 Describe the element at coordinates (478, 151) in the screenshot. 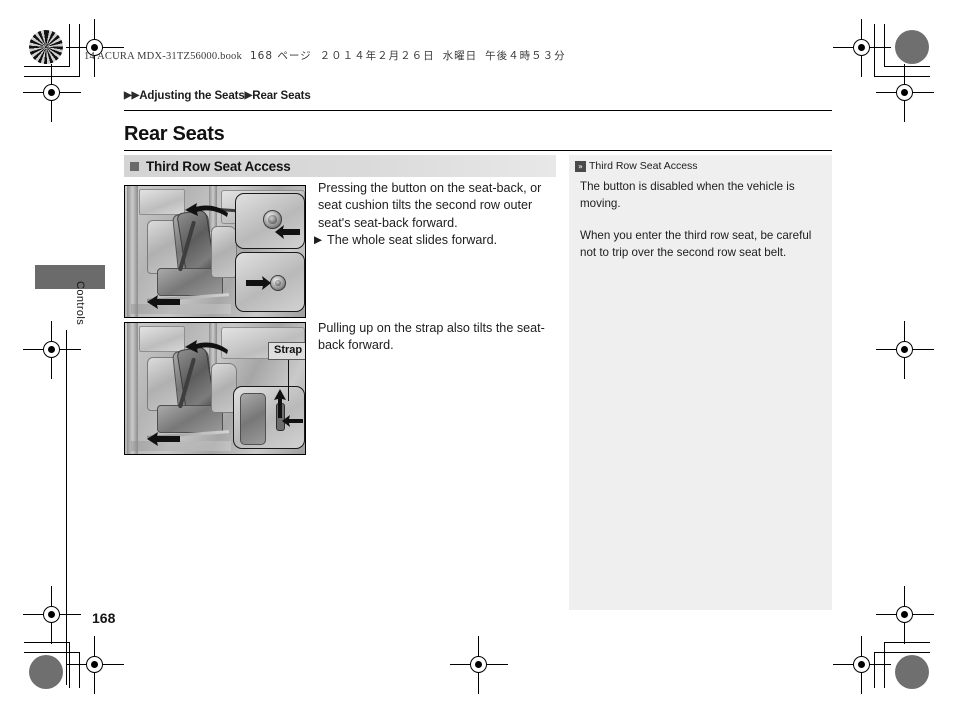

I see `page-title-divider` at that location.